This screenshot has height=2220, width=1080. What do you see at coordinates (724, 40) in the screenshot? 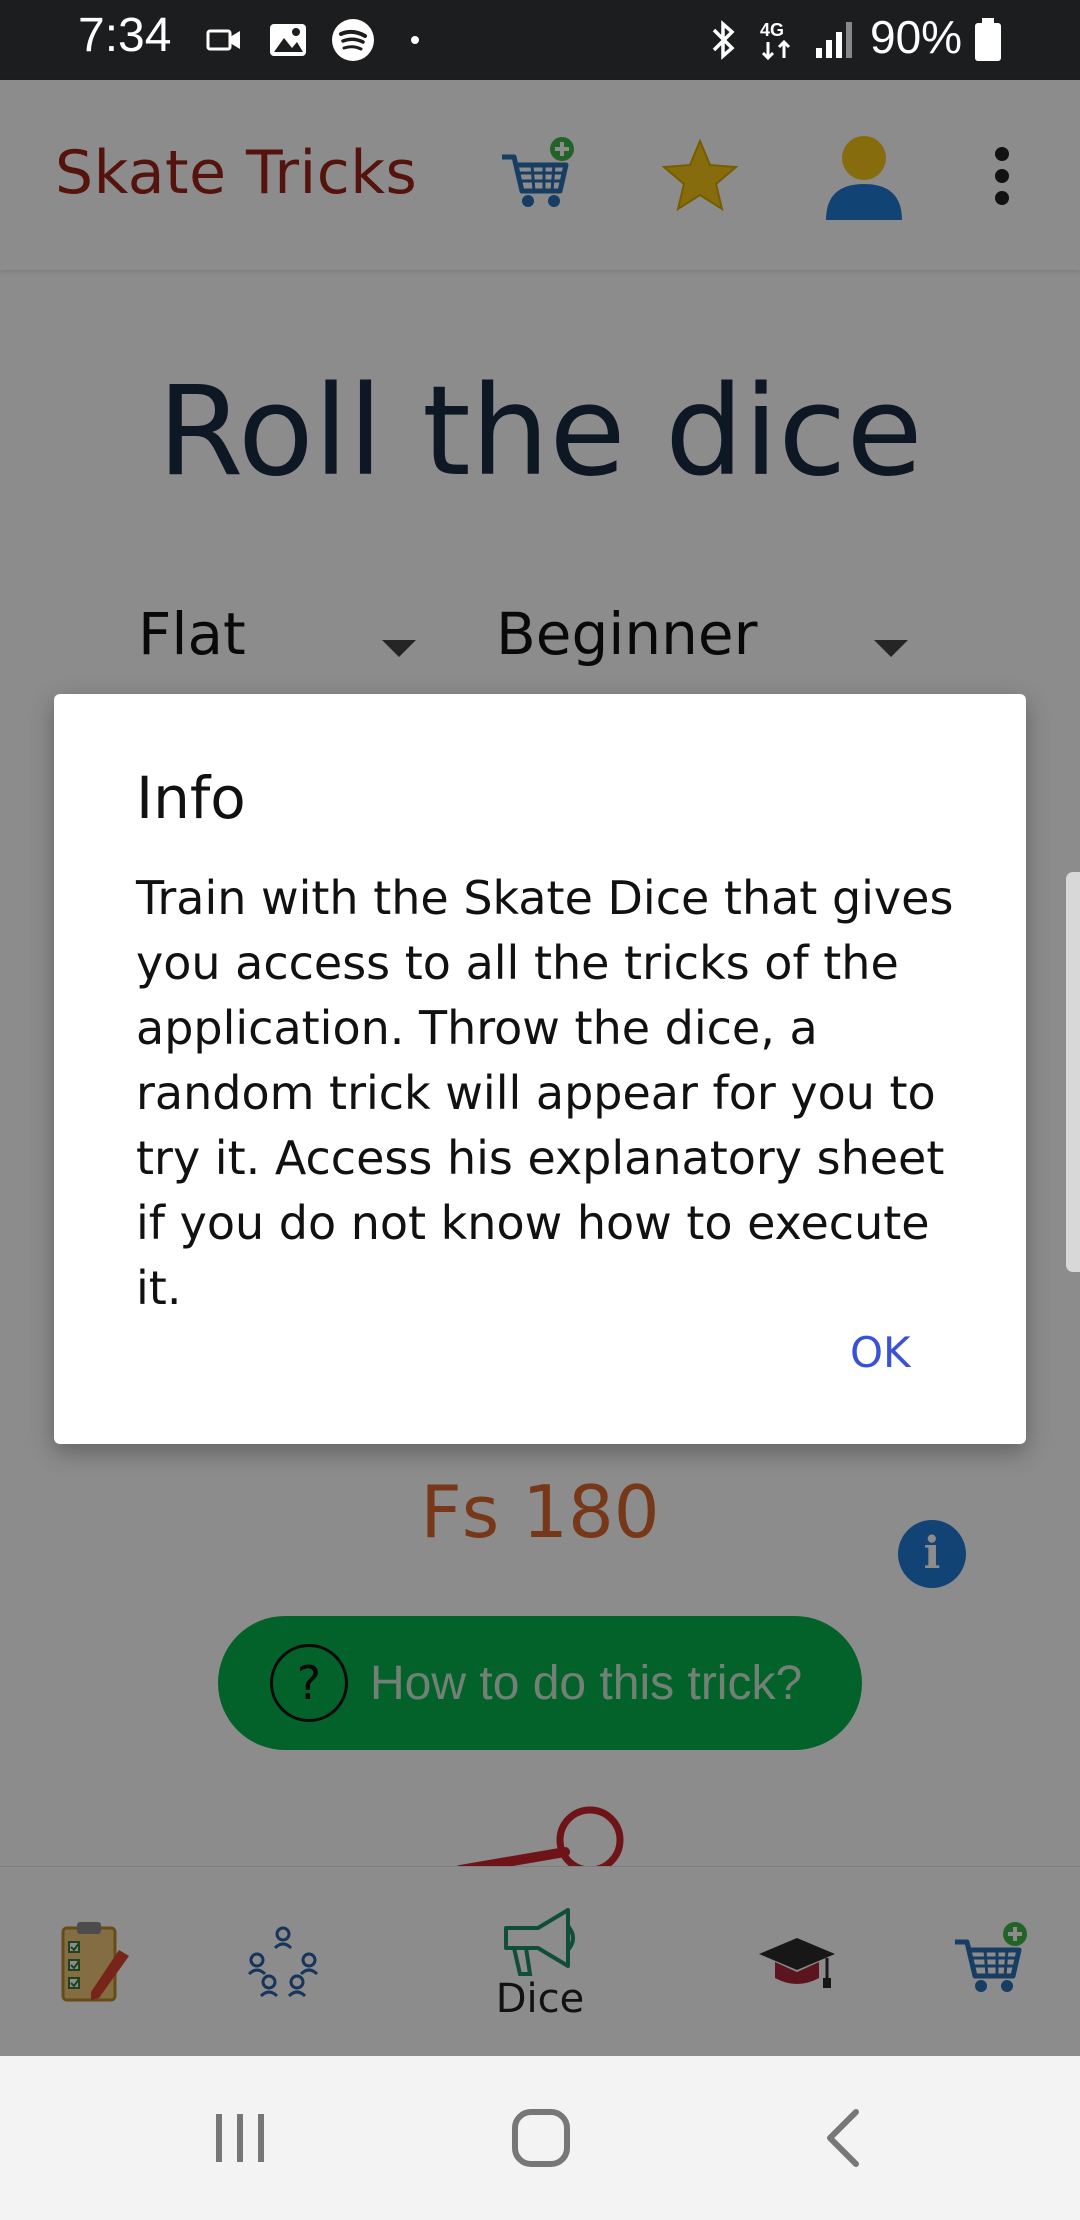
I see `bluetooth-icon` at bounding box center [724, 40].